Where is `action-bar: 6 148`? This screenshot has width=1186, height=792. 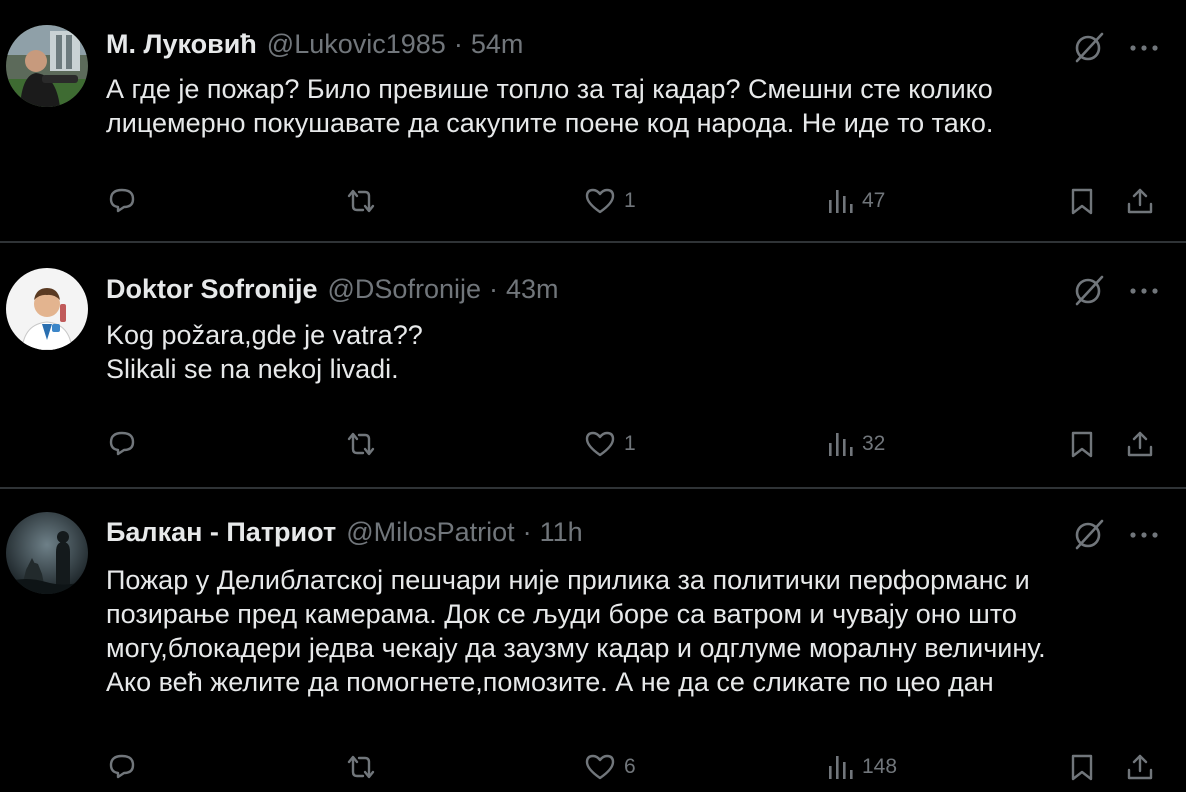 action-bar: 6 148 is located at coordinates (593, 767).